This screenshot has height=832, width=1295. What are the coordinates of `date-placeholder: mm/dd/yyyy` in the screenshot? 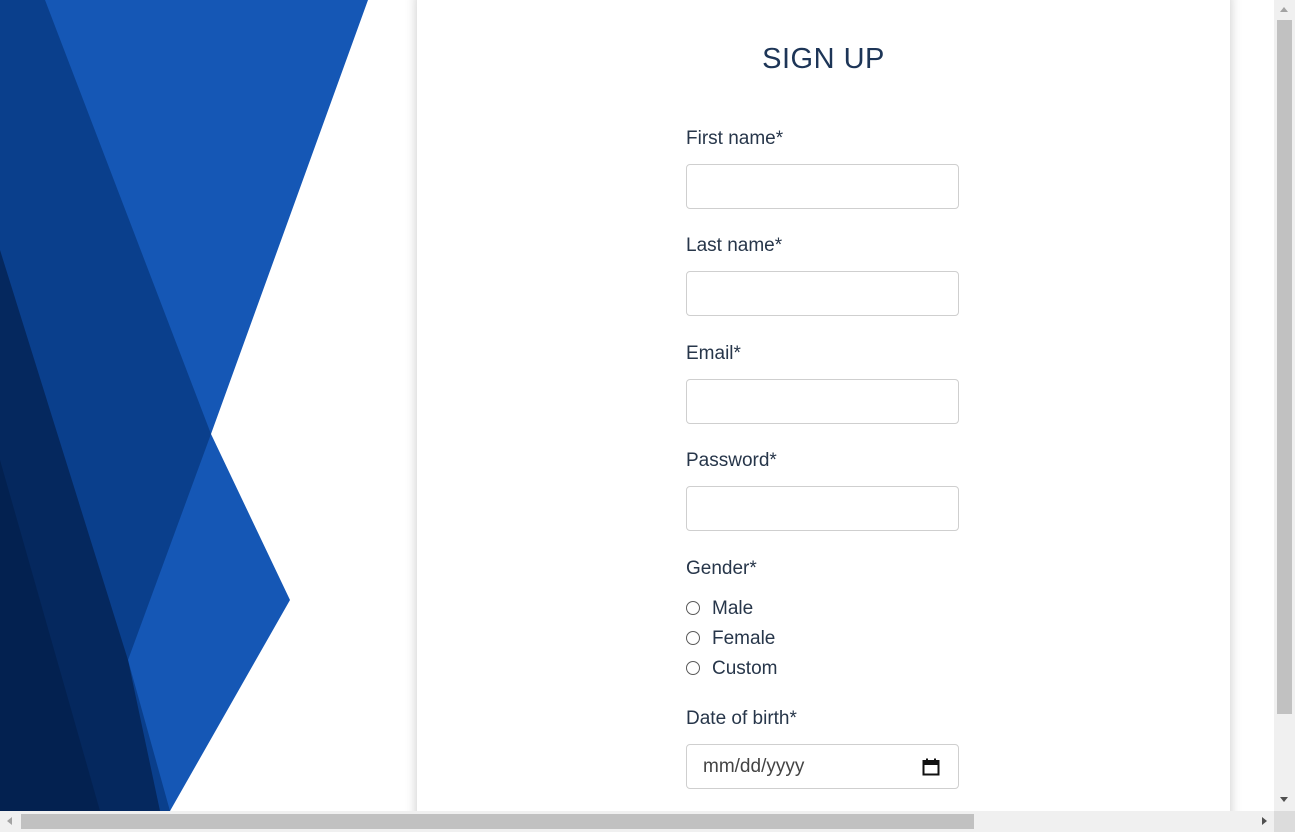 It's located at (754, 766).